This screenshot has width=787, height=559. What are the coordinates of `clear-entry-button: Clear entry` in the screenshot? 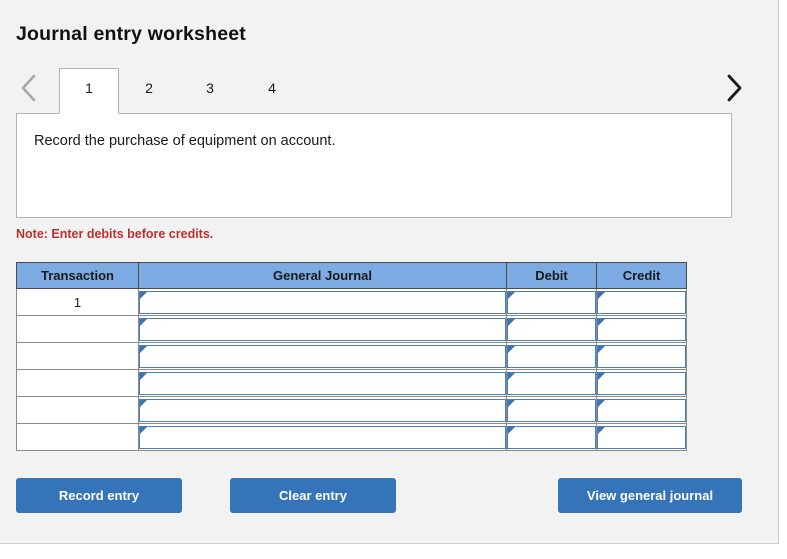 It's located at (313, 495).